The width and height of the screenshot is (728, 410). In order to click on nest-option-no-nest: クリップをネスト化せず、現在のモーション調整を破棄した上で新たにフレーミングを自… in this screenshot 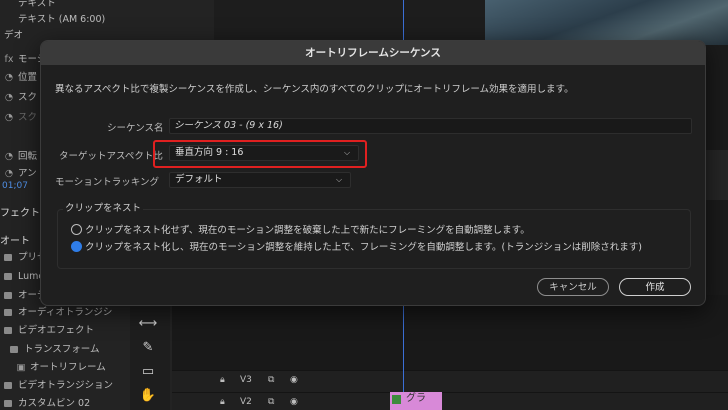, I will do `click(300, 229)`.